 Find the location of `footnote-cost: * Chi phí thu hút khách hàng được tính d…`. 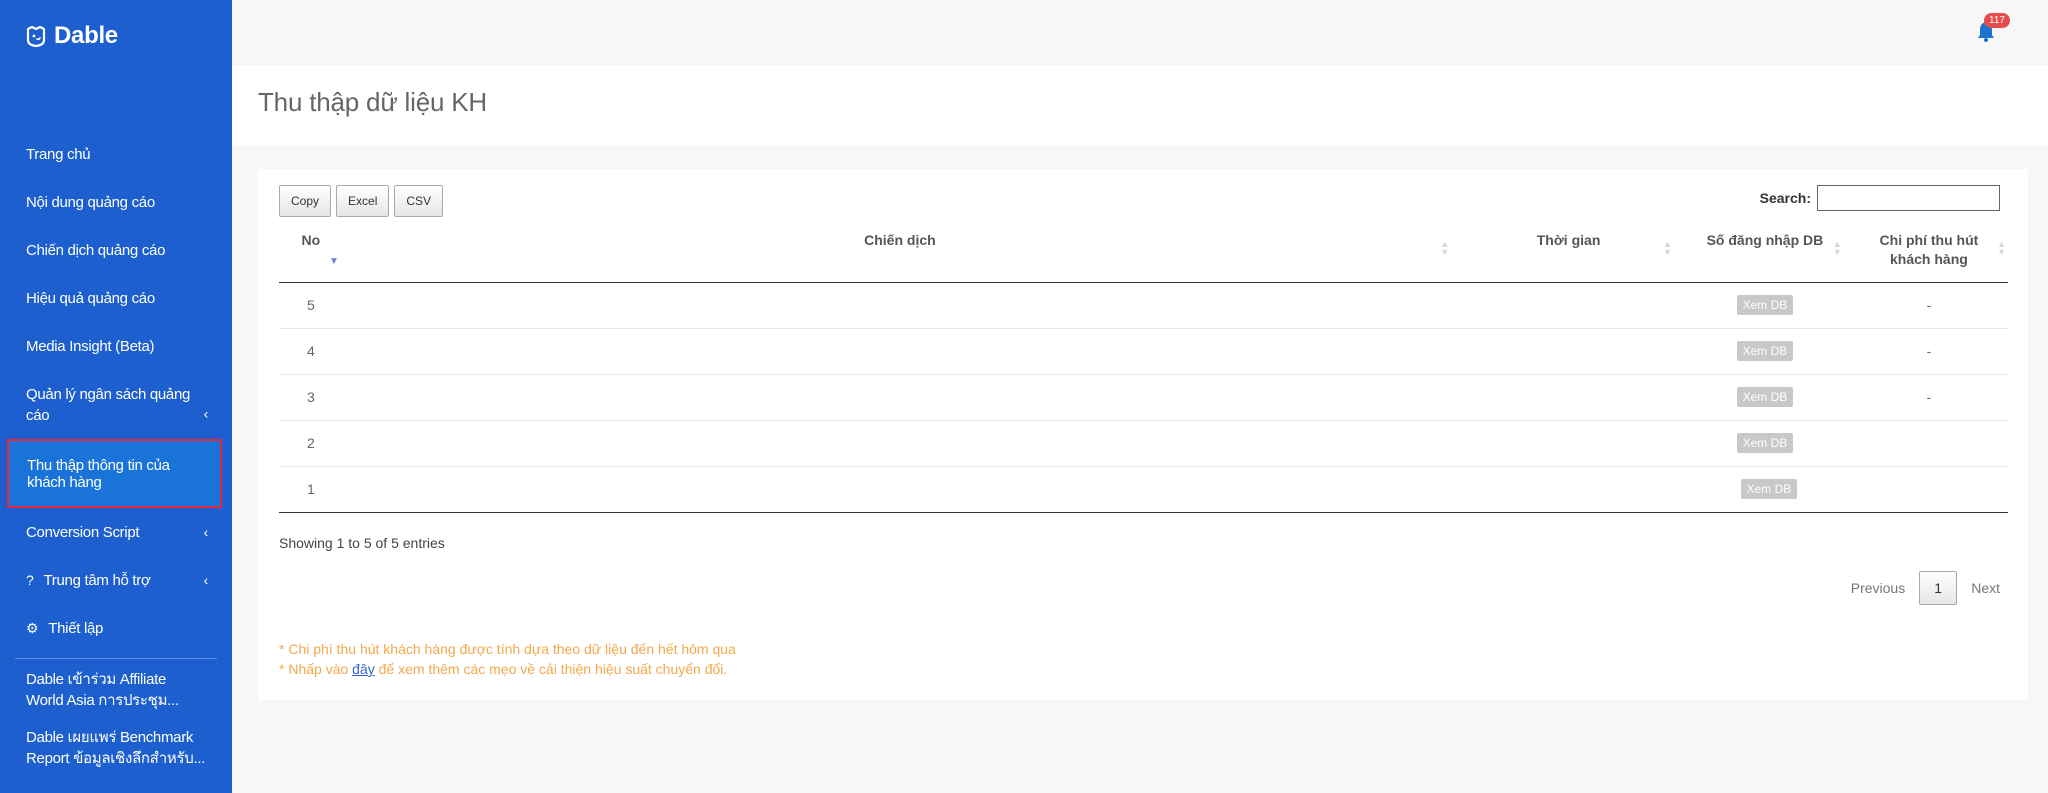

footnote-cost: * Chi phí thu hút khách hàng được tính d… is located at coordinates (507, 649).